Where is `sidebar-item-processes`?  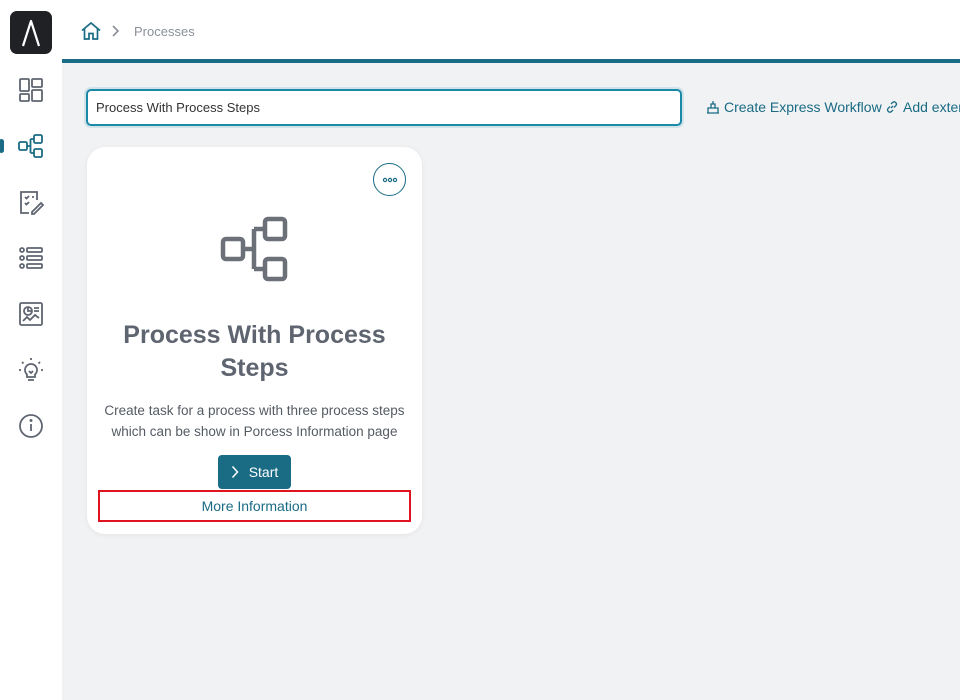
sidebar-item-processes is located at coordinates (31, 146).